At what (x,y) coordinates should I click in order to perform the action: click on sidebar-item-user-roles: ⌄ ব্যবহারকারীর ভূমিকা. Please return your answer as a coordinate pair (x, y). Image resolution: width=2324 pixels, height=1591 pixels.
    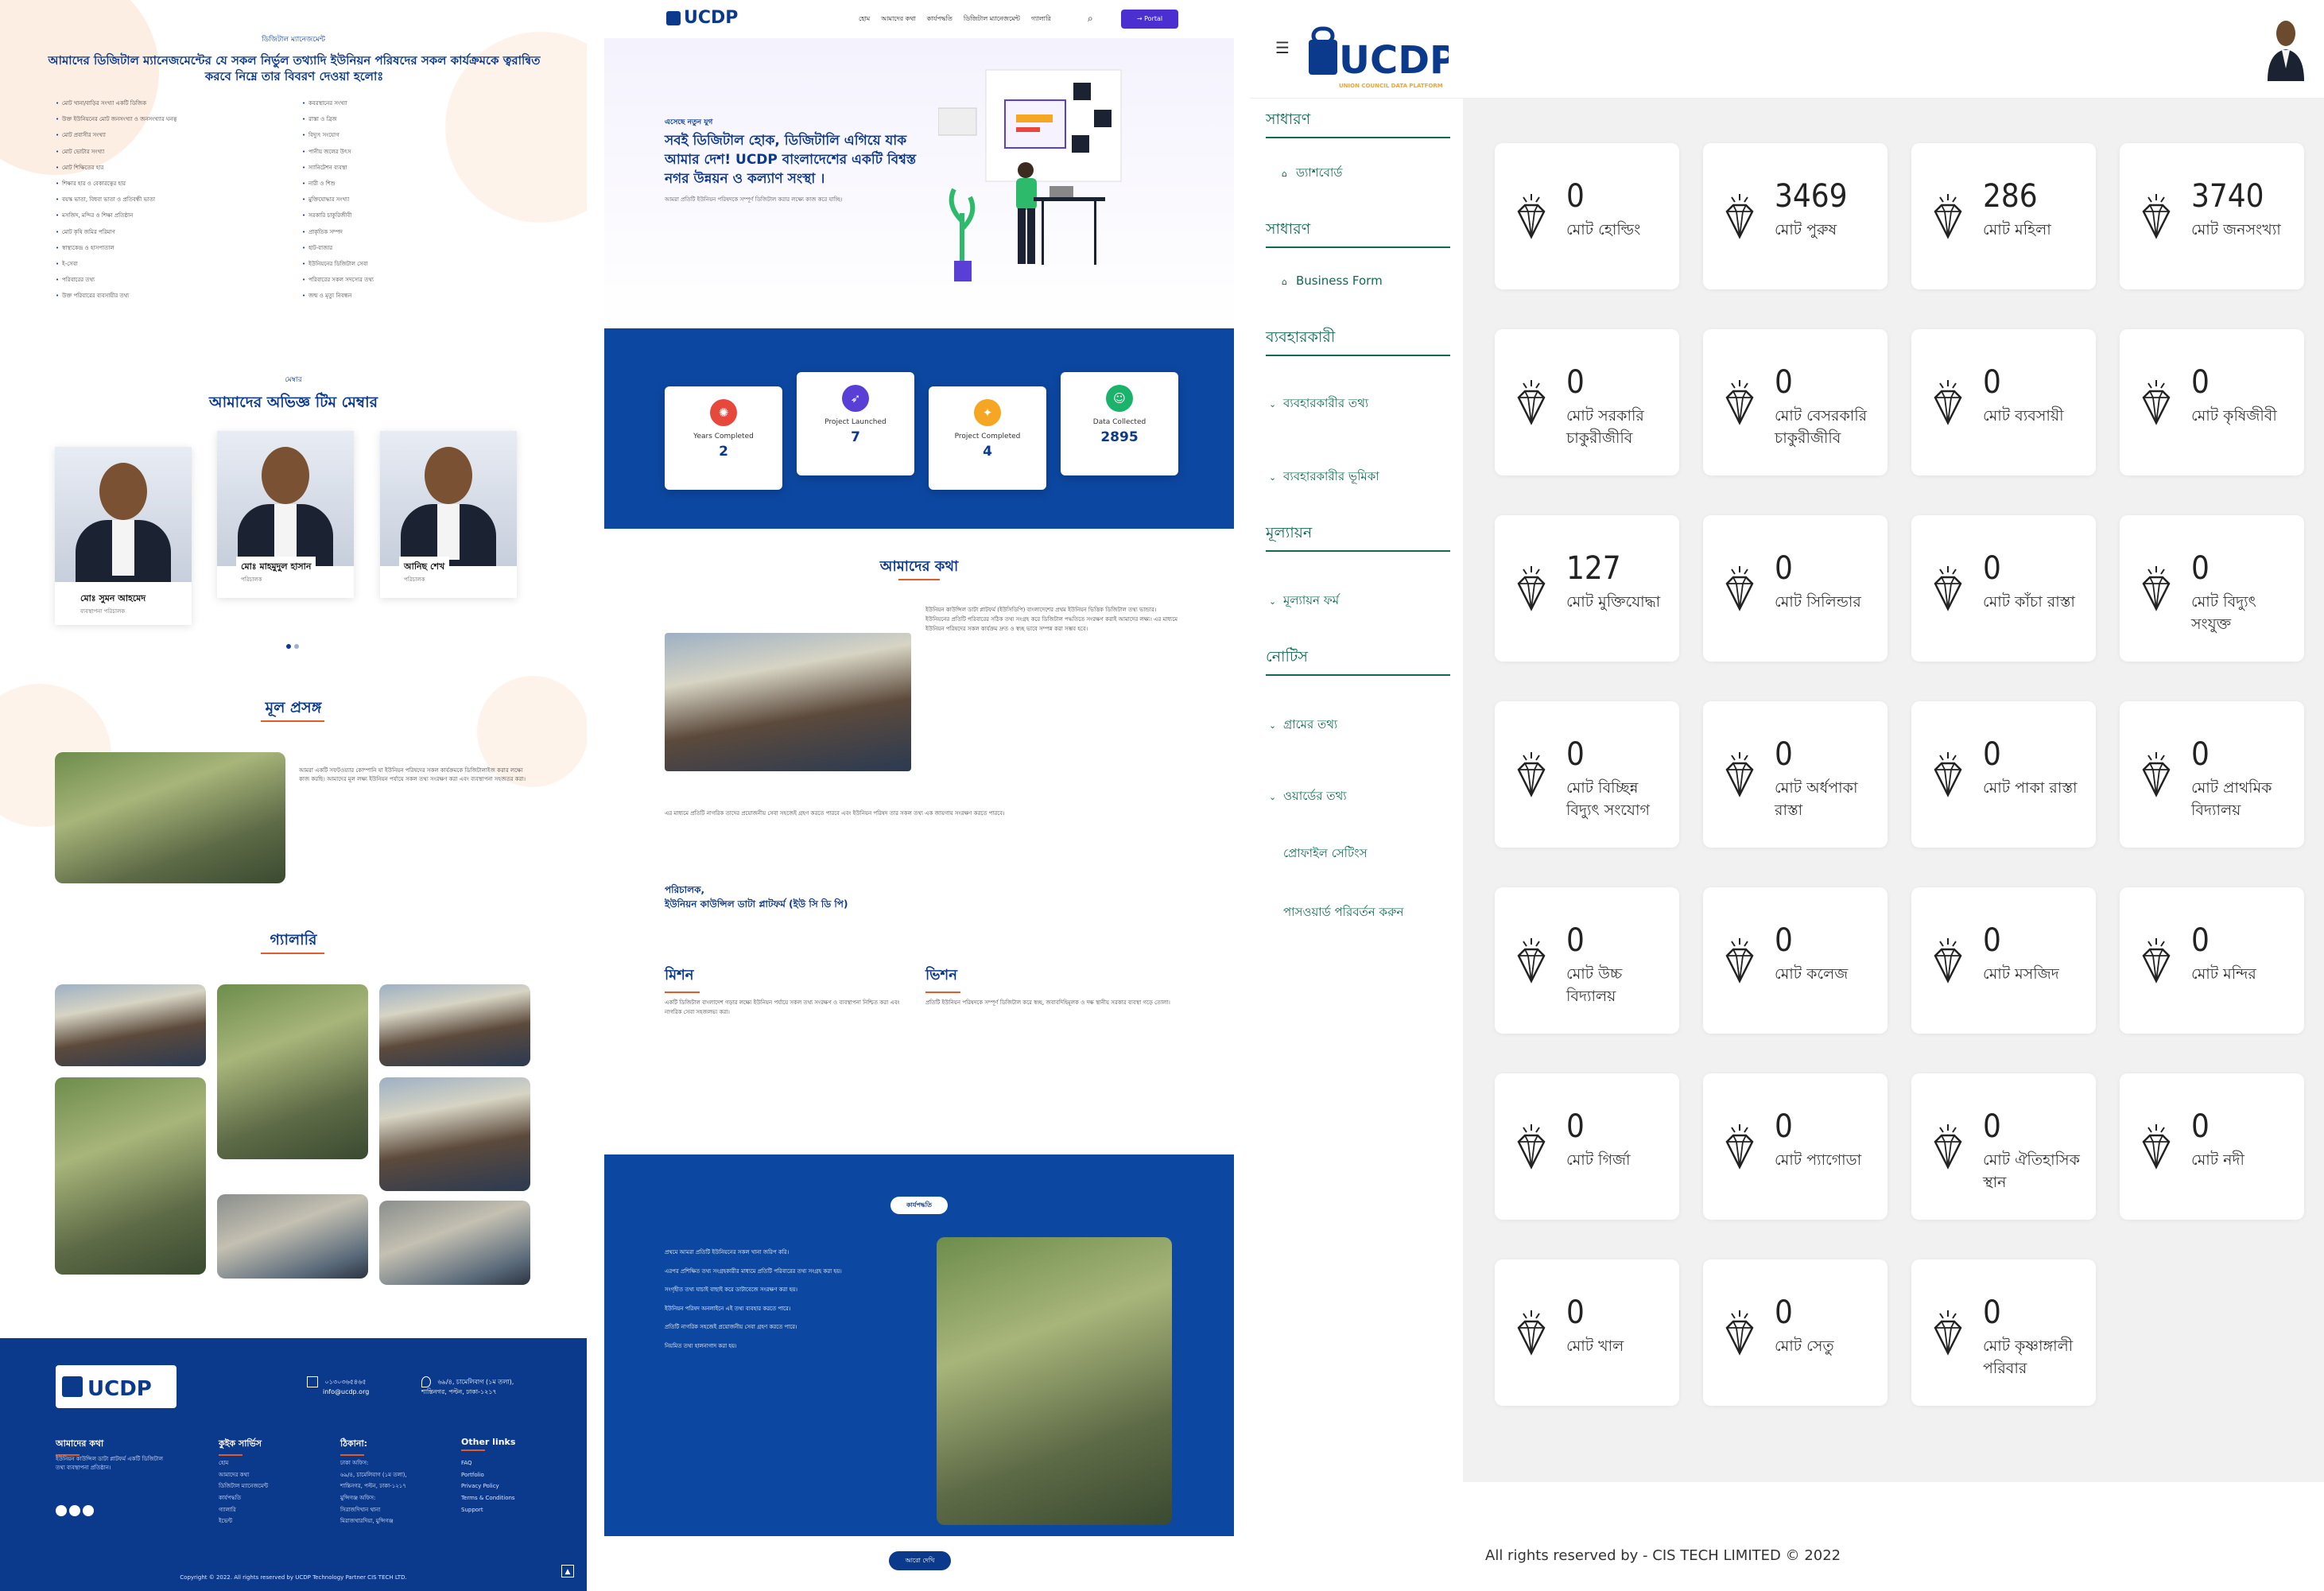
    Looking at the image, I should click on (1324, 478).